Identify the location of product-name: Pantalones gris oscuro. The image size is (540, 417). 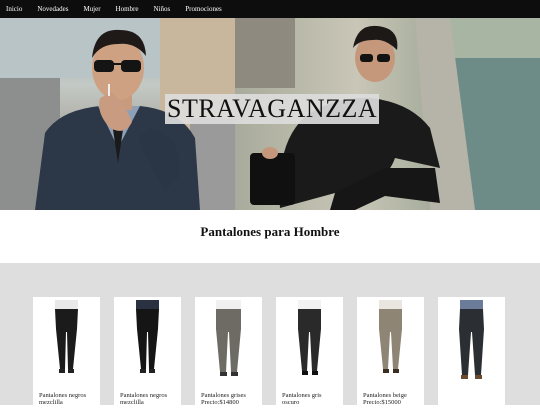
(302, 399).